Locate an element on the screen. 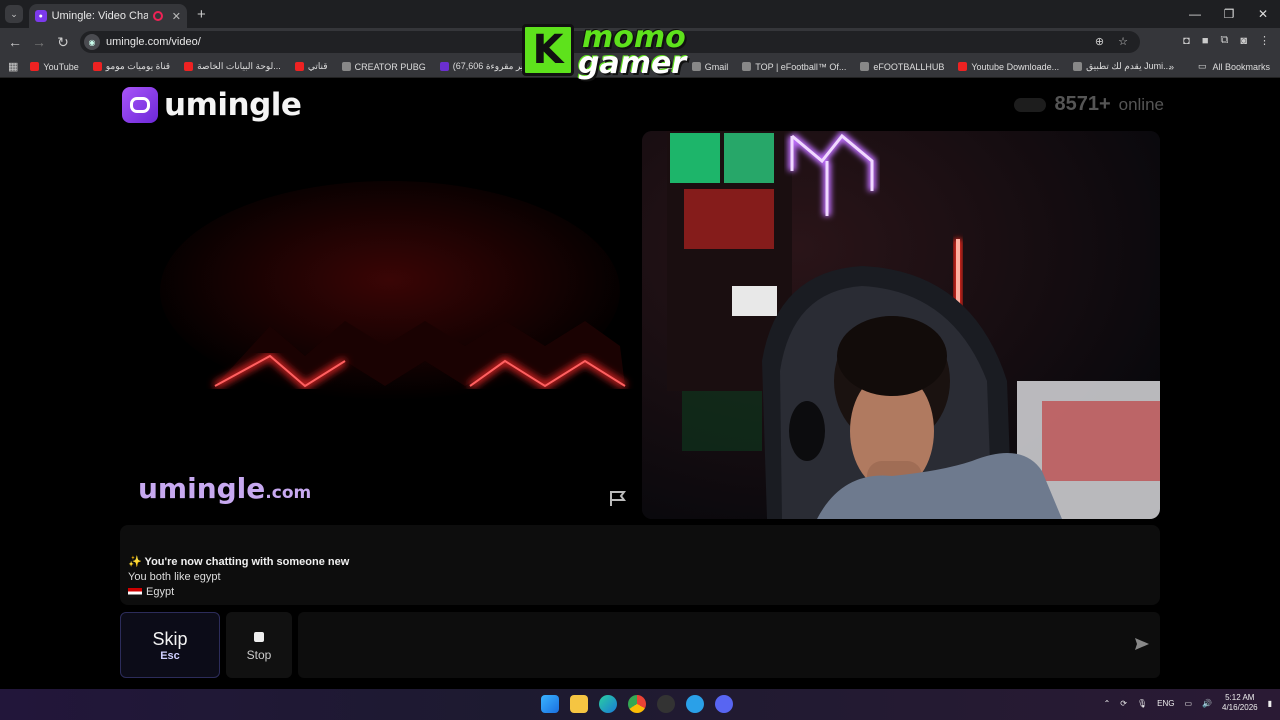  online-label: online is located at coordinates (1141, 104).